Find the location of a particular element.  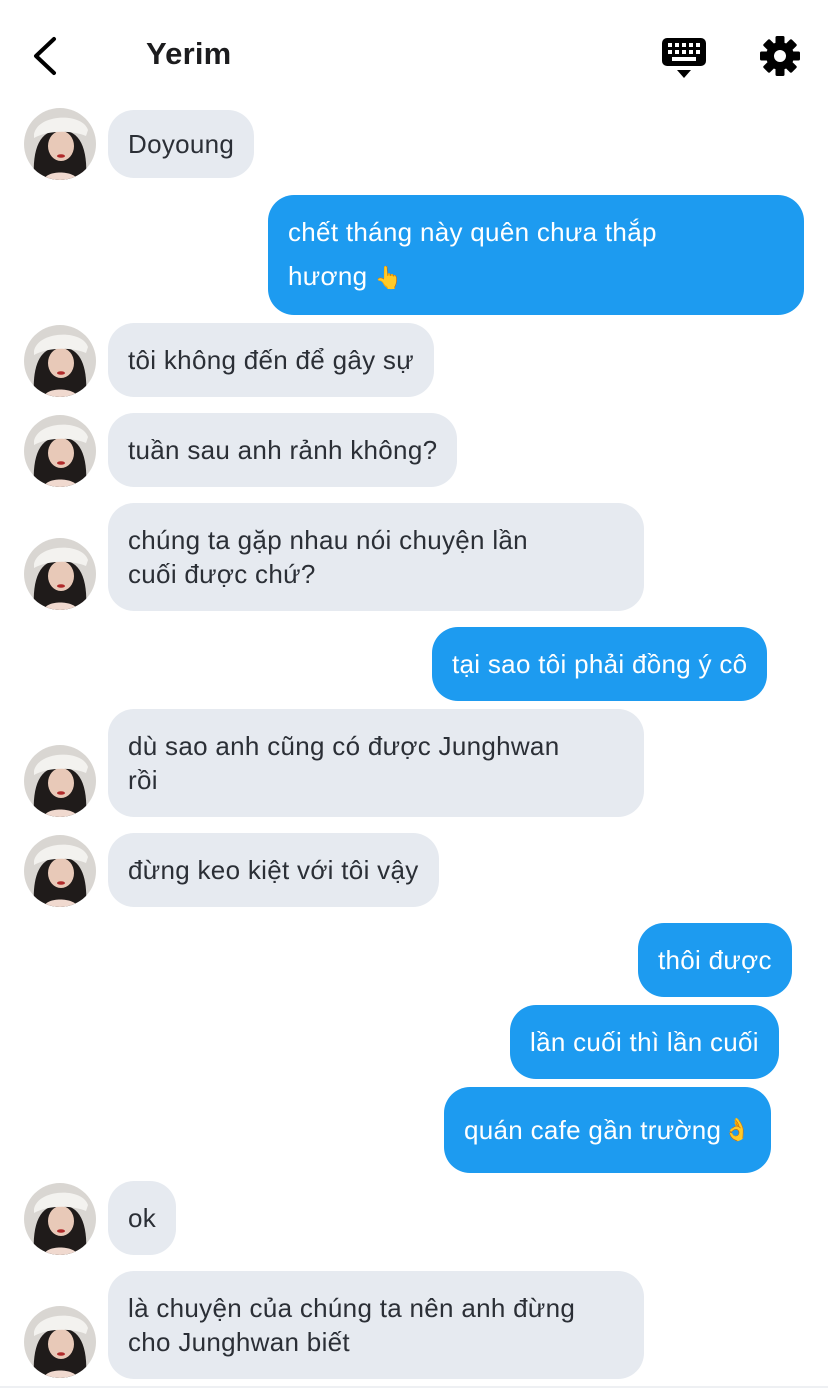

message-text-line: chúng ta gặp nhau nói chuyện lần is located at coordinates (328, 540).